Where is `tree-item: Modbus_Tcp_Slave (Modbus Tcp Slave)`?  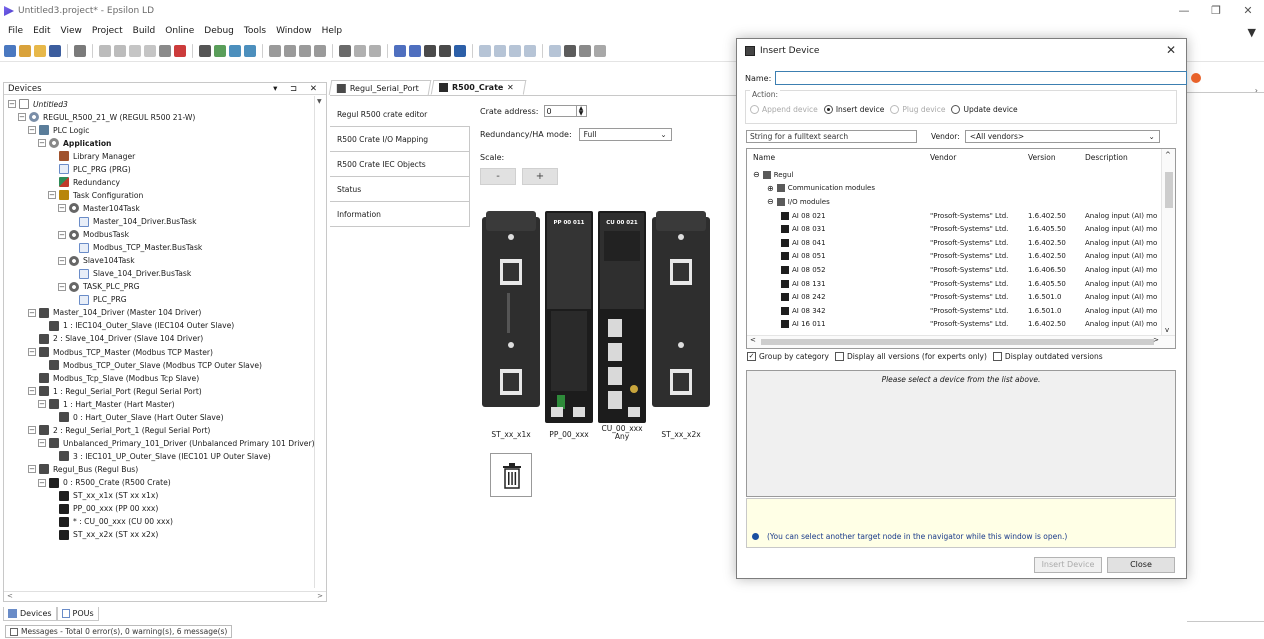 tree-item: Modbus_Tcp_Slave (Modbus Tcp Slave) is located at coordinates (113, 378).